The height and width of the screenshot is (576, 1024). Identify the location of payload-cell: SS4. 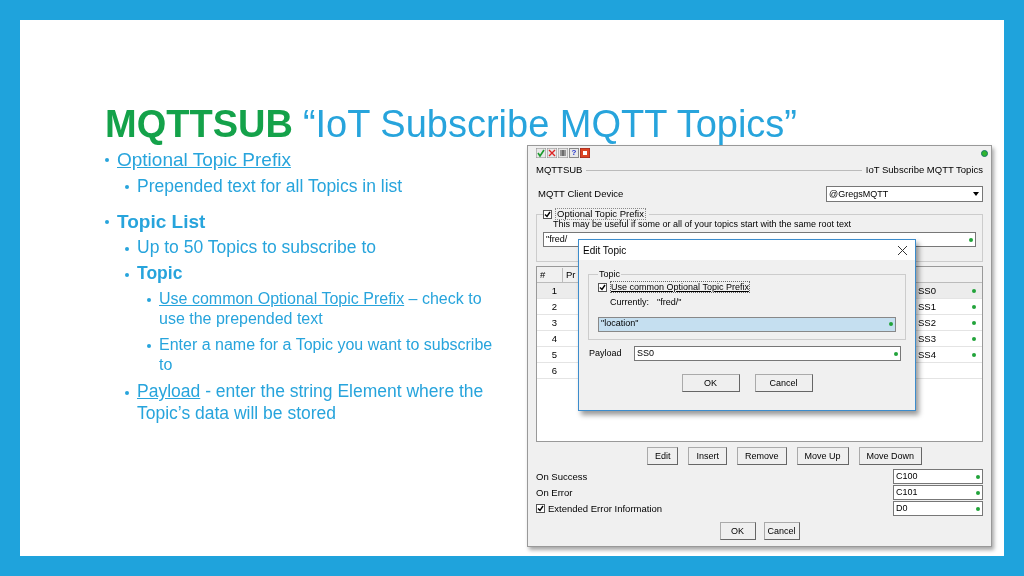
(927, 354).